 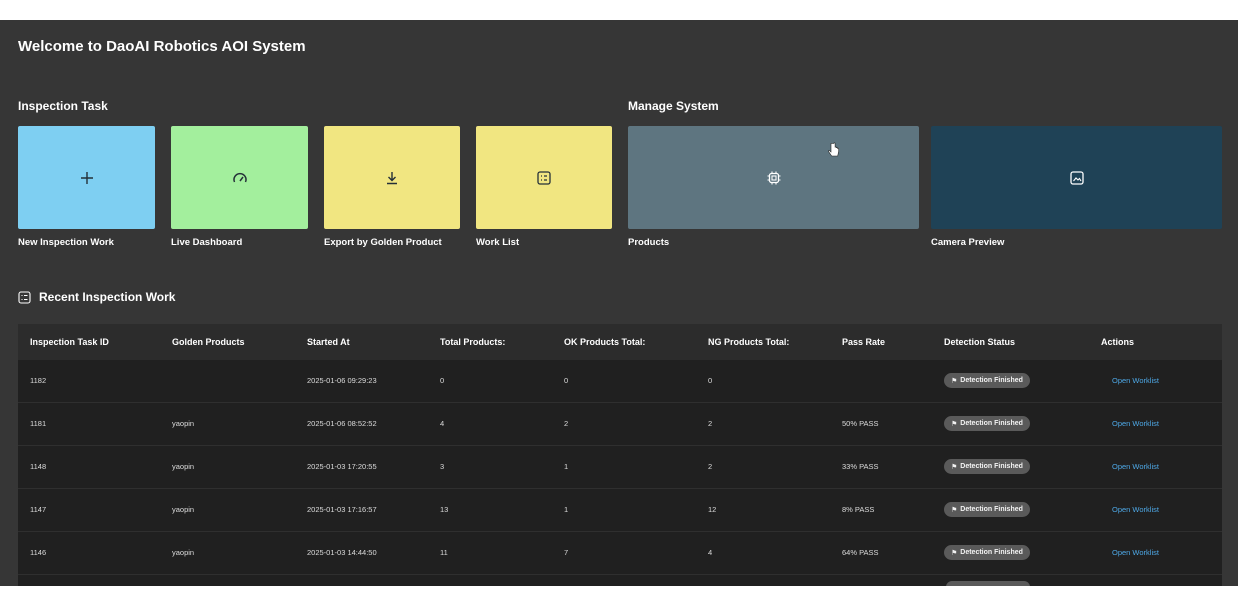 I want to click on cell-ok-total: 7, so click(x=566, y=552).